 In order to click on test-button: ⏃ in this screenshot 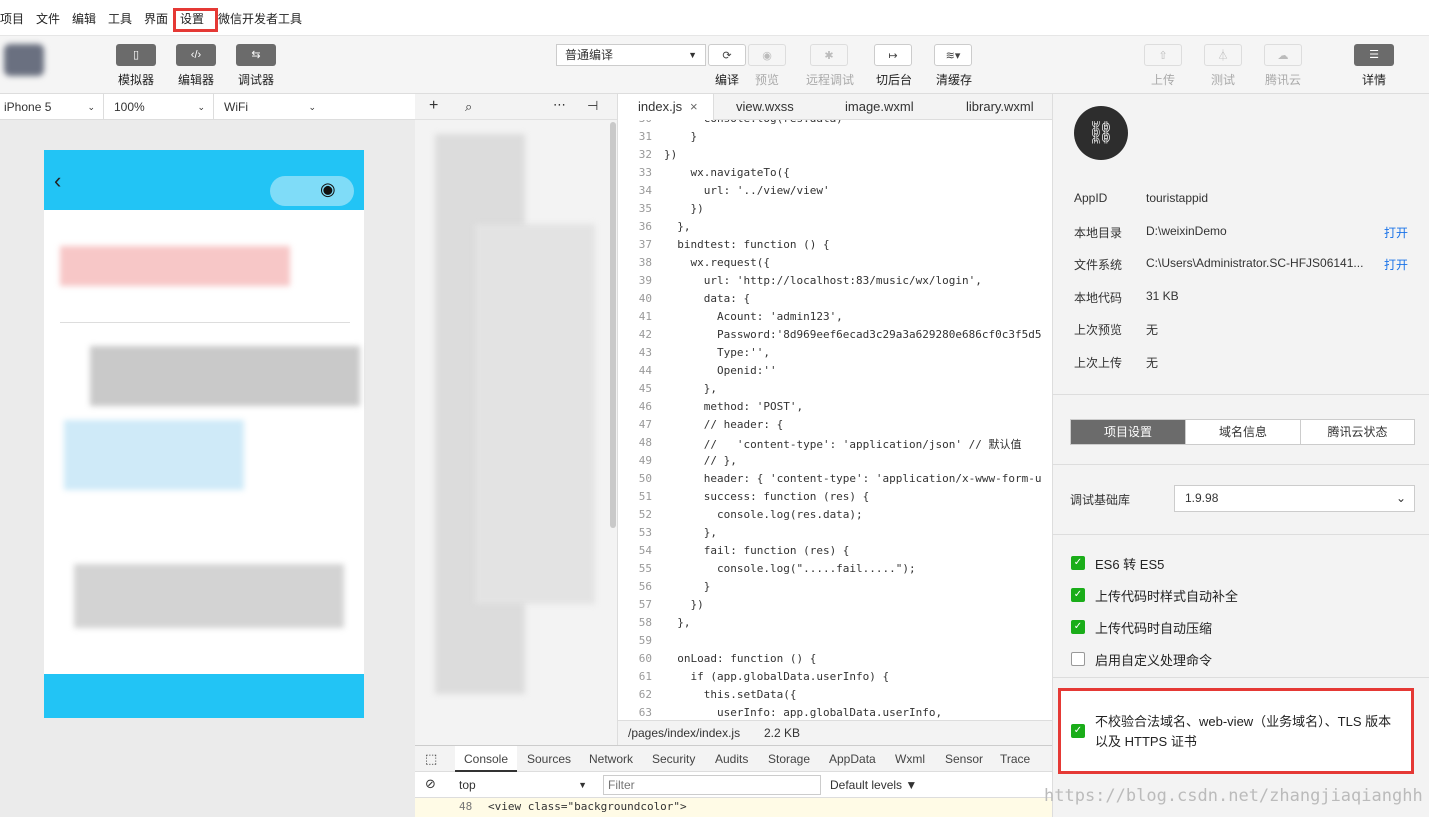, I will do `click(1223, 55)`.